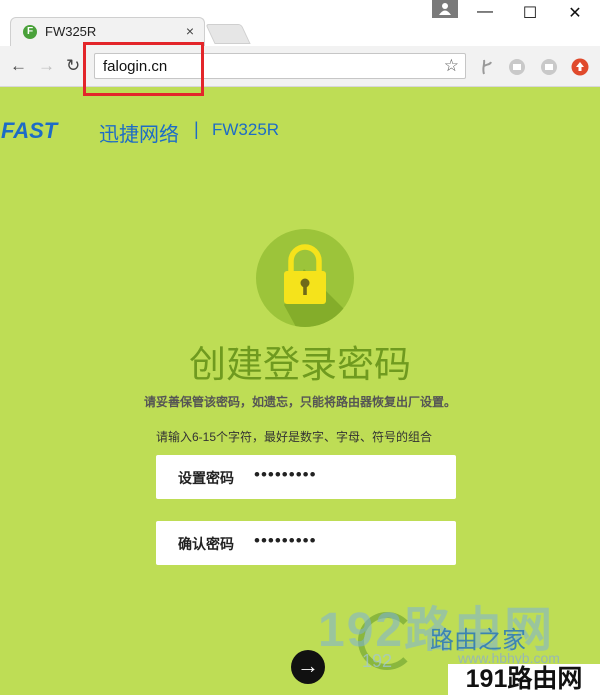 The width and height of the screenshot is (600, 695). I want to click on user-icon, so click(445, 9).